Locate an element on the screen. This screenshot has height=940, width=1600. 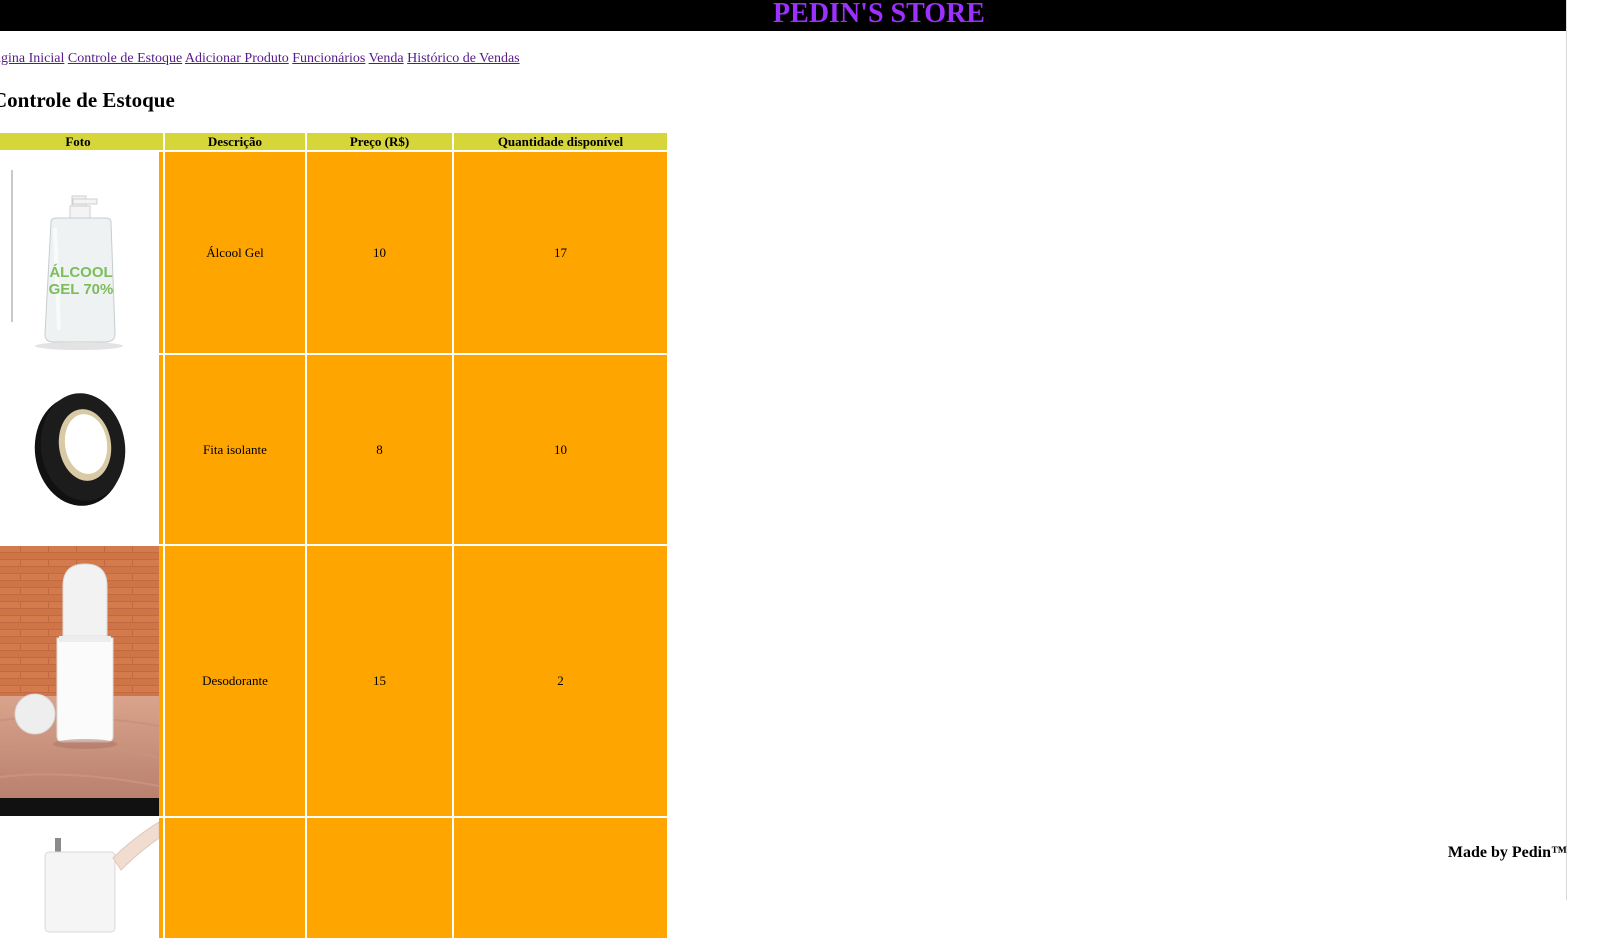
desodorante-photo is located at coordinates (79, 681).